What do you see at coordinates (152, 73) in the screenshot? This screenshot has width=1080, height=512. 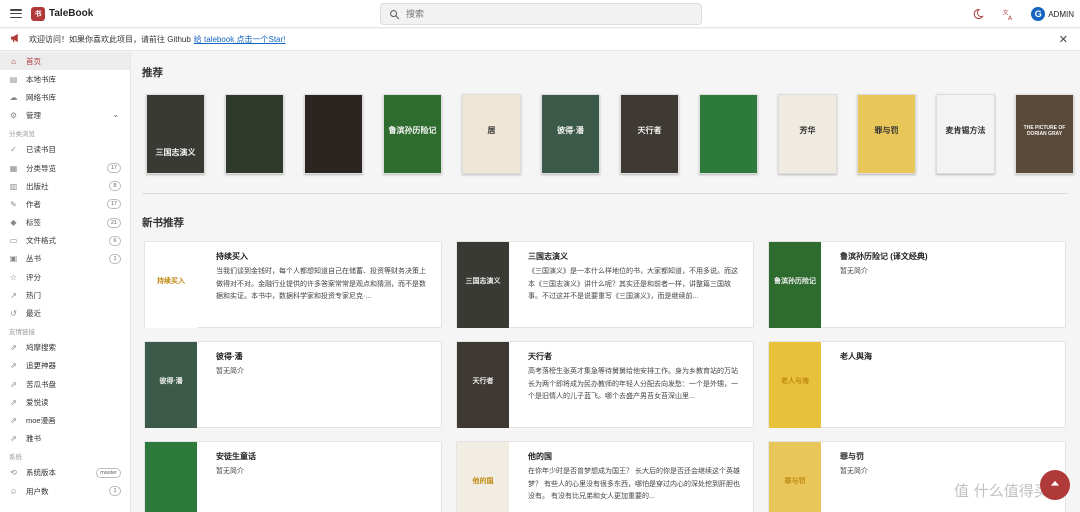 I see `recommend-title: 推荐` at bounding box center [152, 73].